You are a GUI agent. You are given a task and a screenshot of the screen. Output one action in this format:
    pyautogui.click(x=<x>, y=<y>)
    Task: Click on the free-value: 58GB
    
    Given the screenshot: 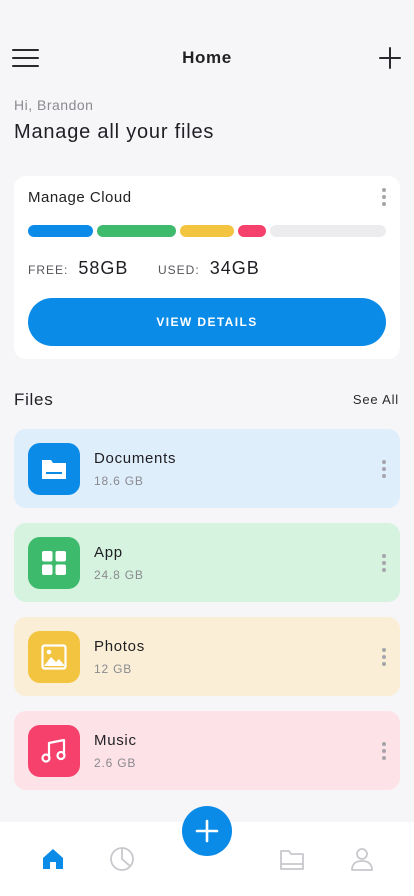 What is the action you would take?
    pyautogui.click(x=103, y=268)
    